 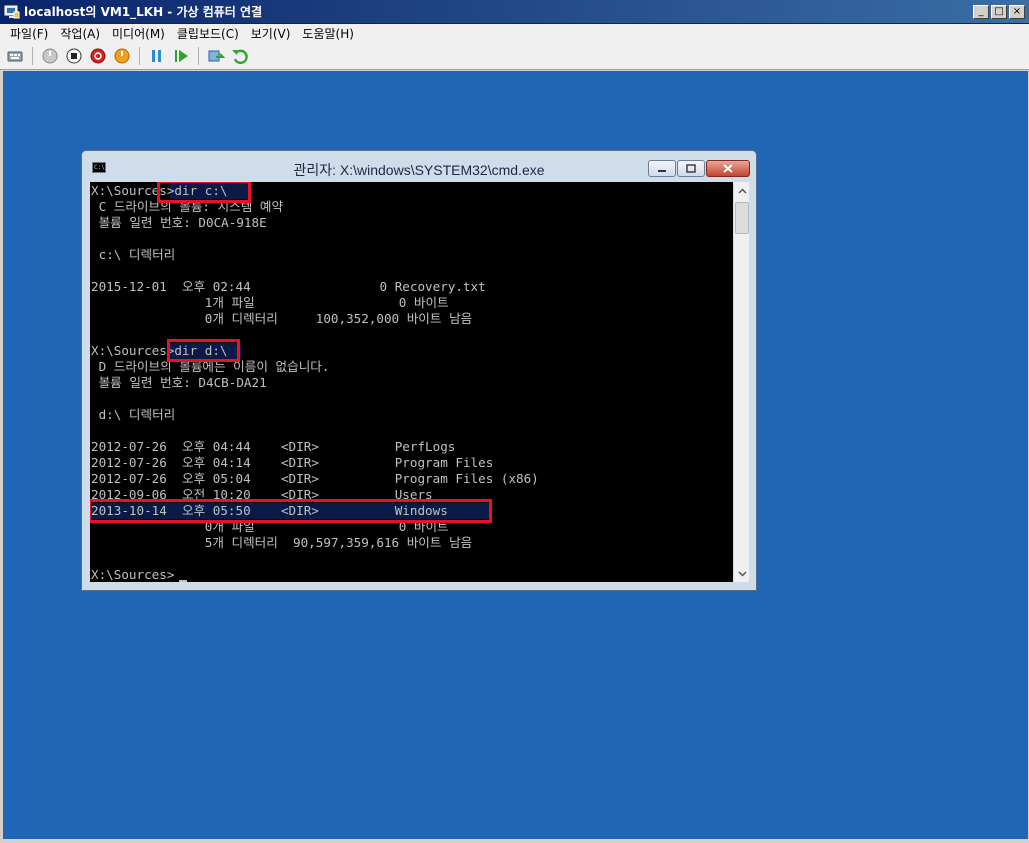 What do you see at coordinates (282, 318) in the screenshot?
I see `console-line: 0개 디렉터리 100,352,000 바이트 남음` at bounding box center [282, 318].